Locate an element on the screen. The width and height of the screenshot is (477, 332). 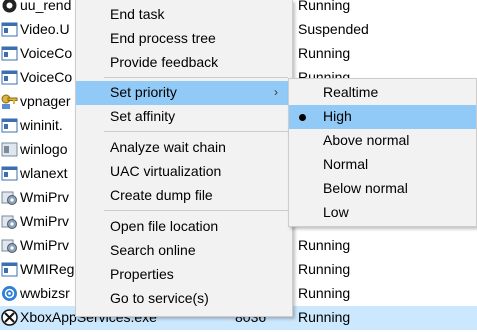
chevron-right-icon: › is located at coordinates (276, 92).